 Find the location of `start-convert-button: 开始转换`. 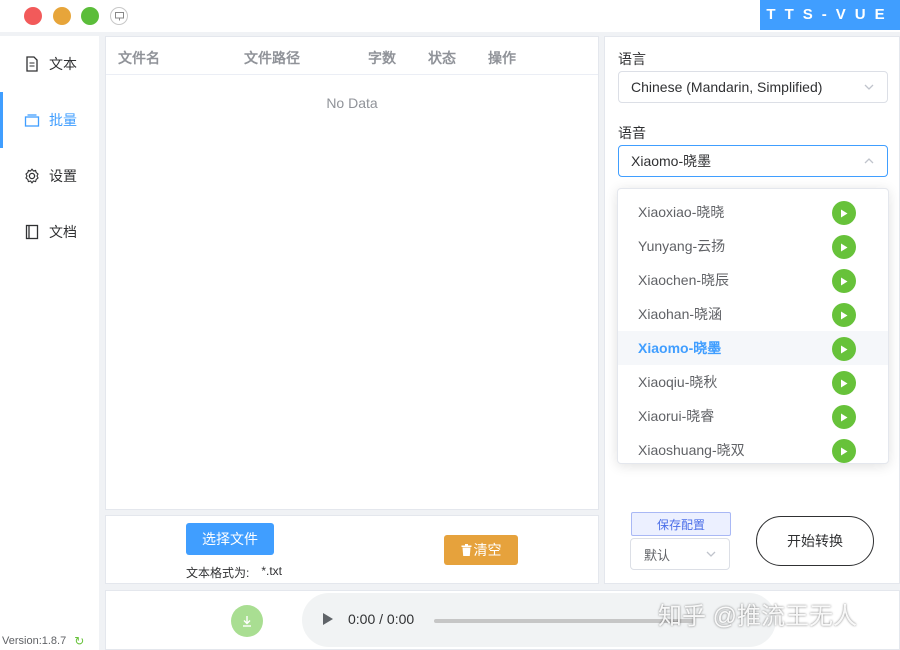

start-convert-button: 开始转换 is located at coordinates (815, 541).